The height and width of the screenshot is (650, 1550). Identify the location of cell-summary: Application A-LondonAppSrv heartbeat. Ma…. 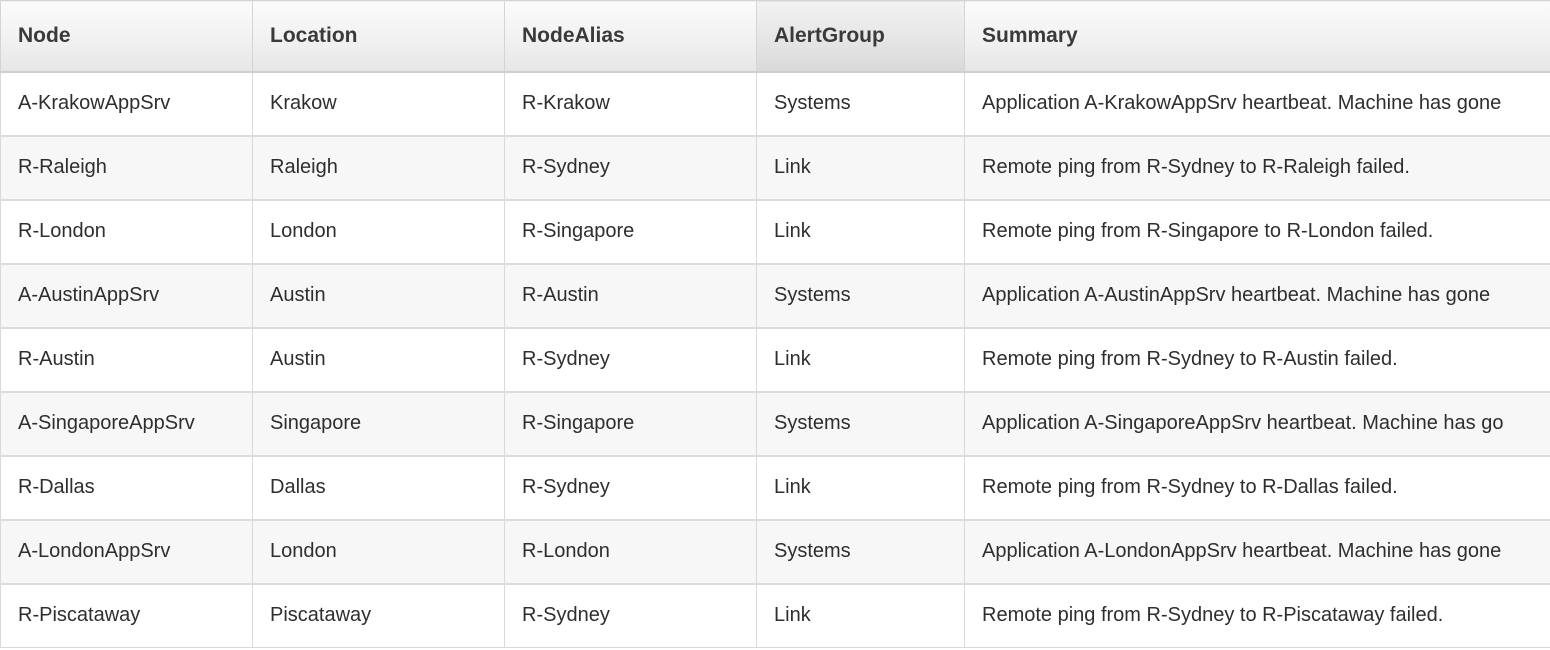
(1257, 551).